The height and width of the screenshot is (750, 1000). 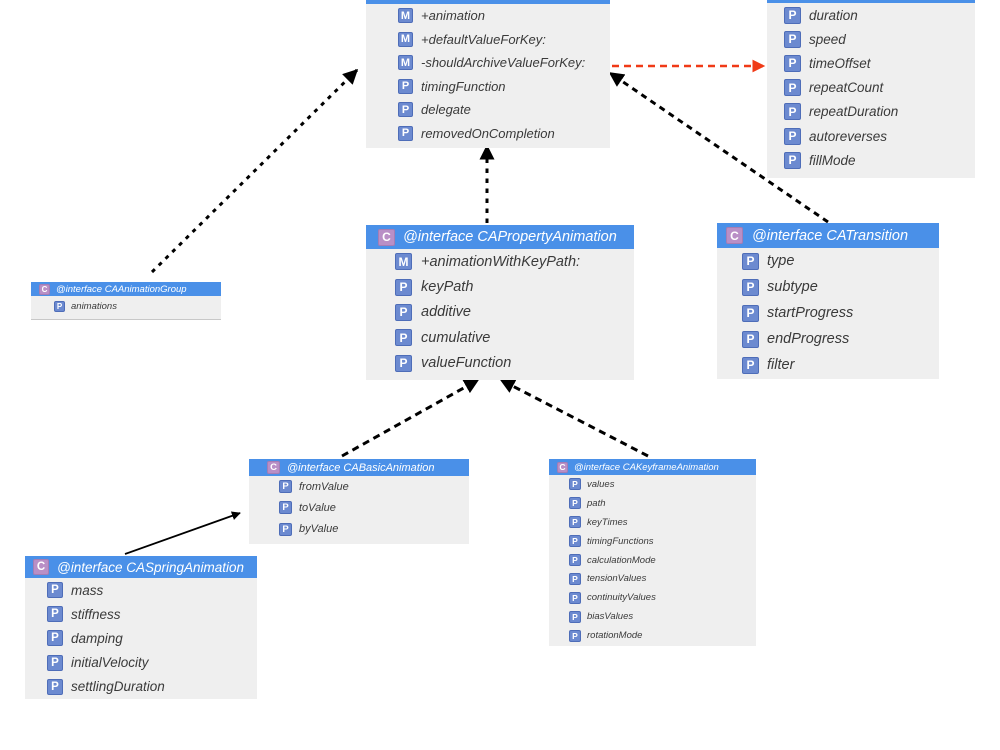 I want to click on member-name: timeOffset, so click(x=840, y=63).